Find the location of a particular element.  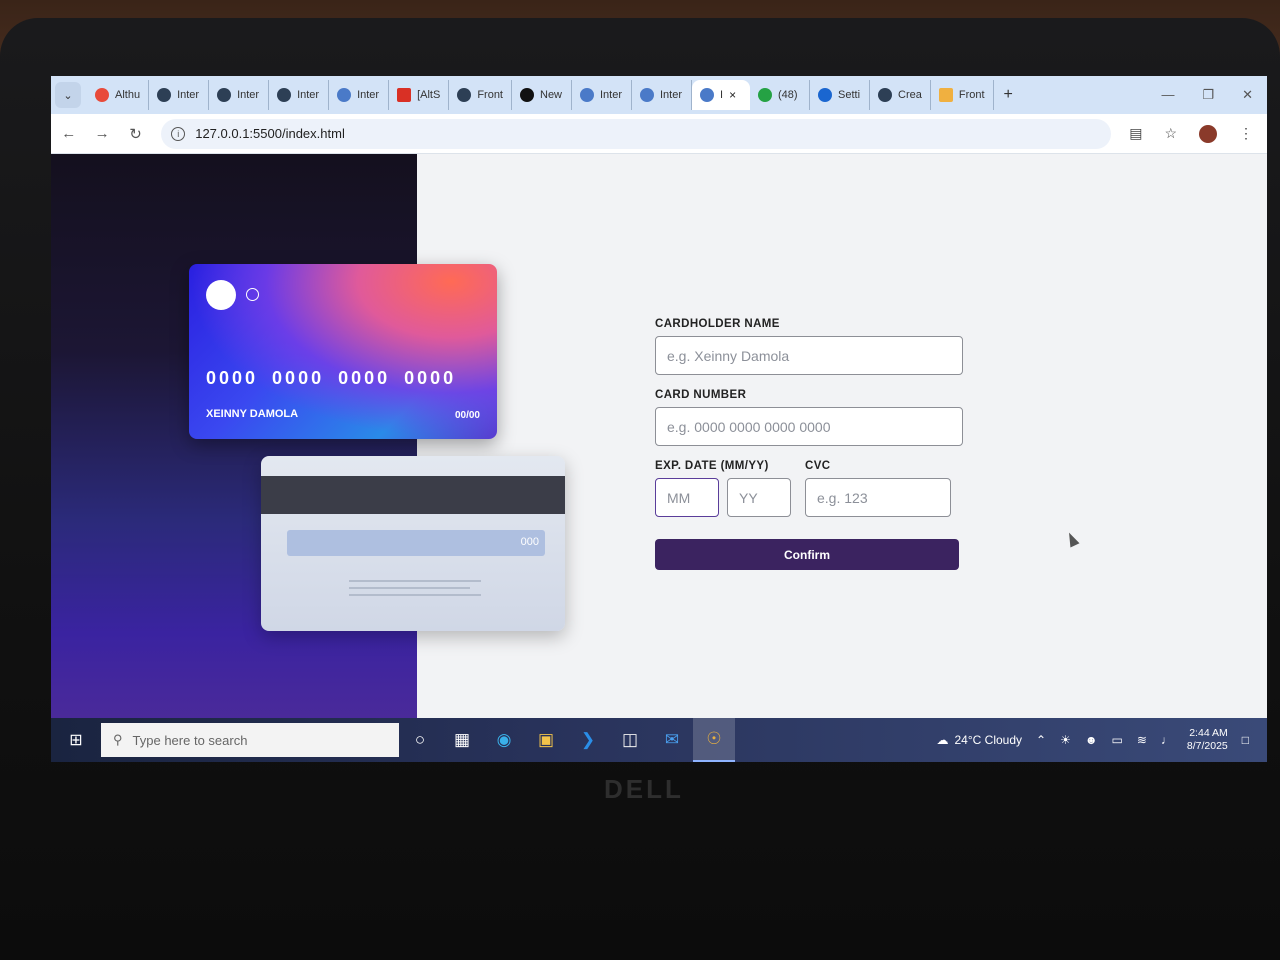

reload-icon: ↻ is located at coordinates (135, 134).